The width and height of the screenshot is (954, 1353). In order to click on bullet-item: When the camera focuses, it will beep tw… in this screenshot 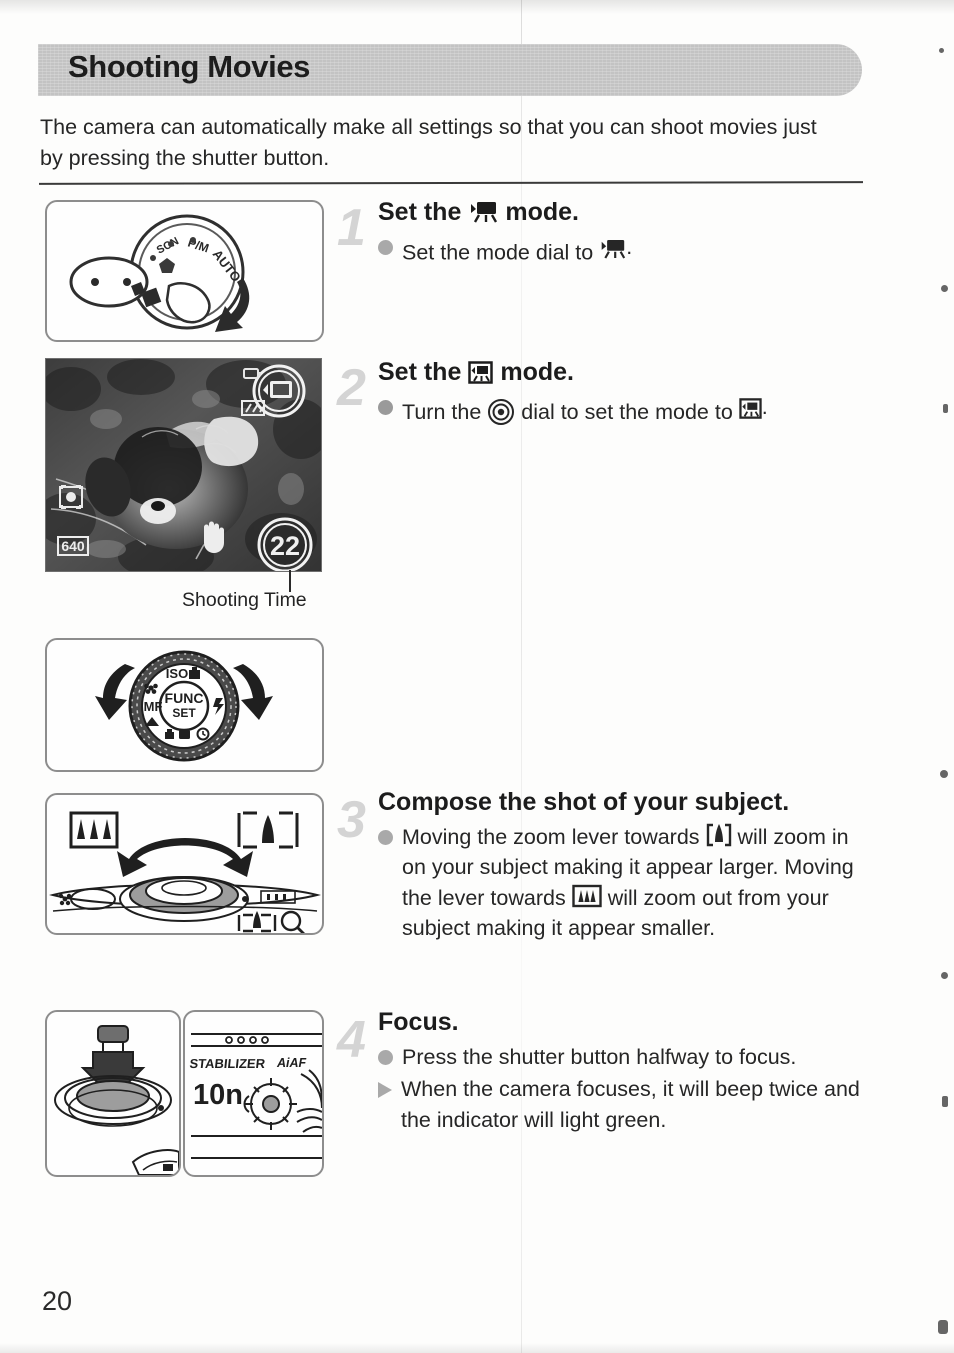, I will do `click(633, 1104)`.